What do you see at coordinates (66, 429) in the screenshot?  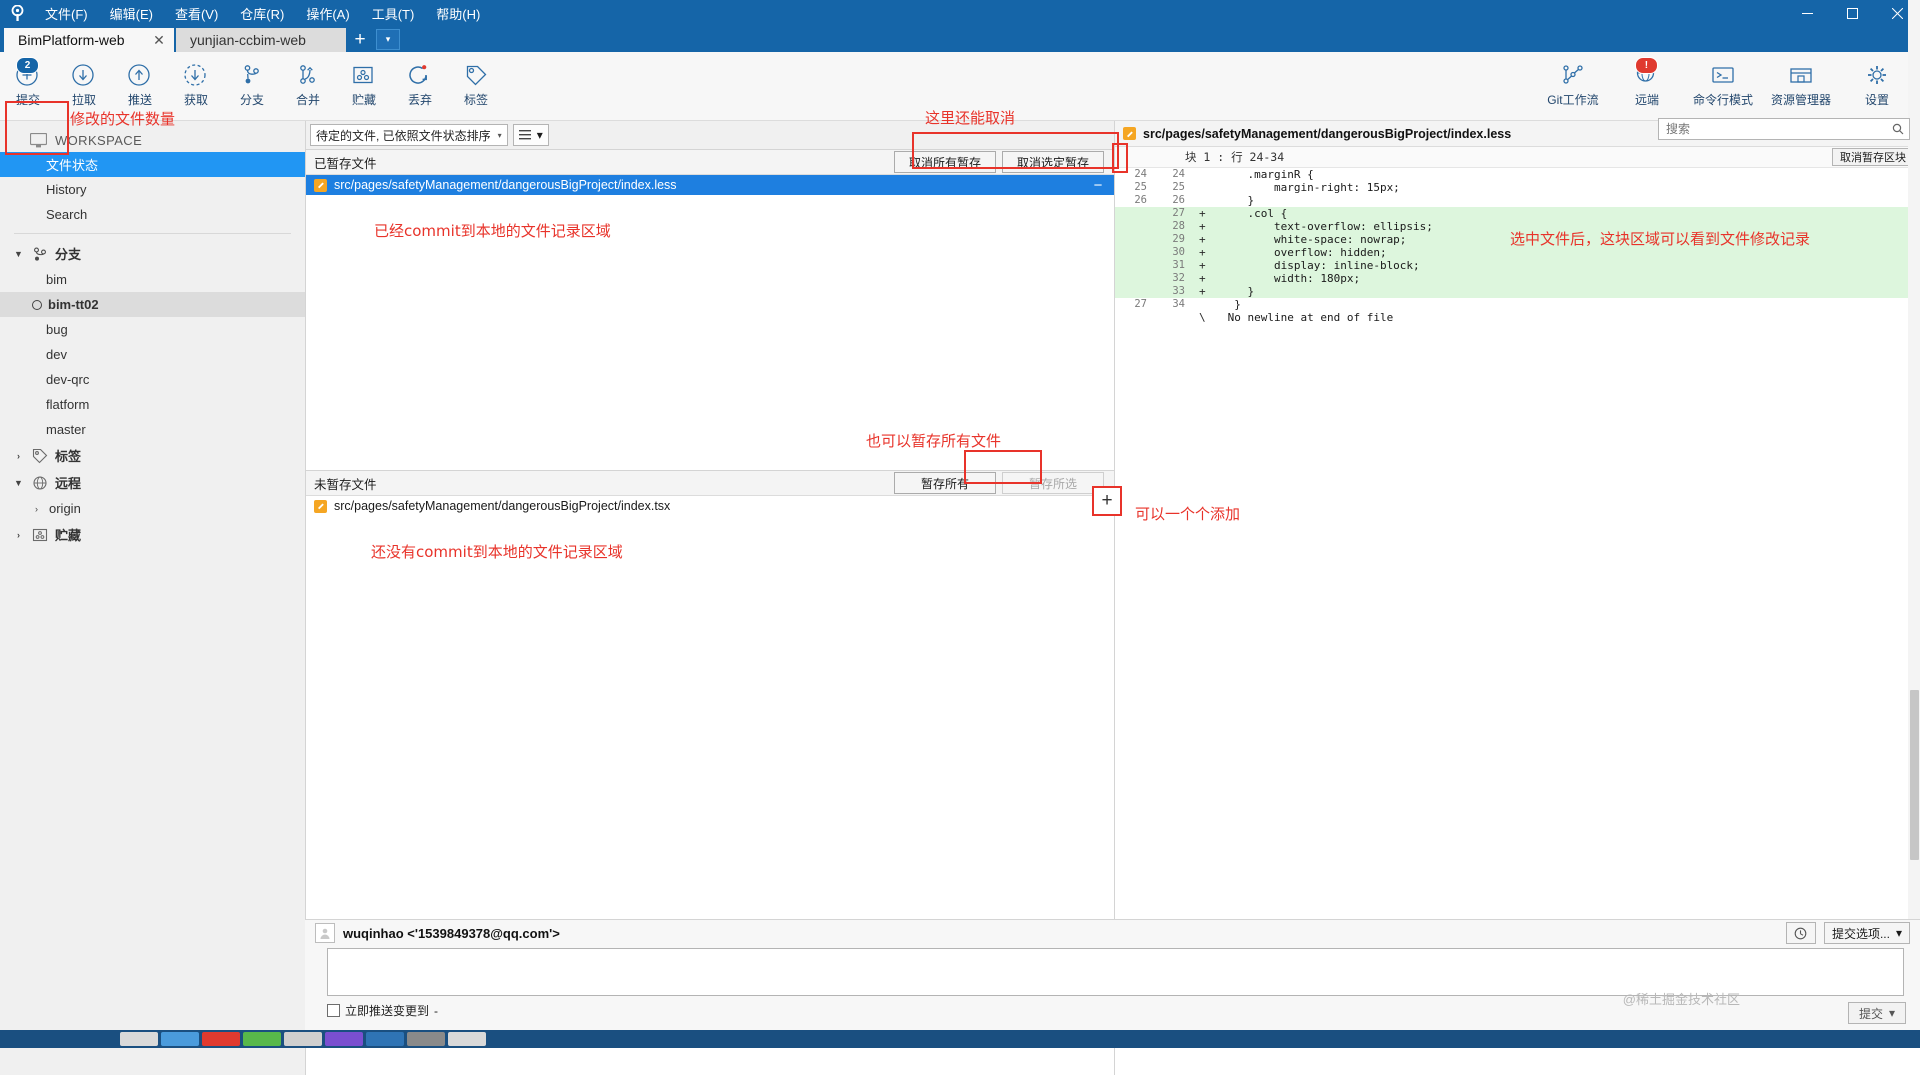 I see `branch-label: master` at bounding box center [66, 429].